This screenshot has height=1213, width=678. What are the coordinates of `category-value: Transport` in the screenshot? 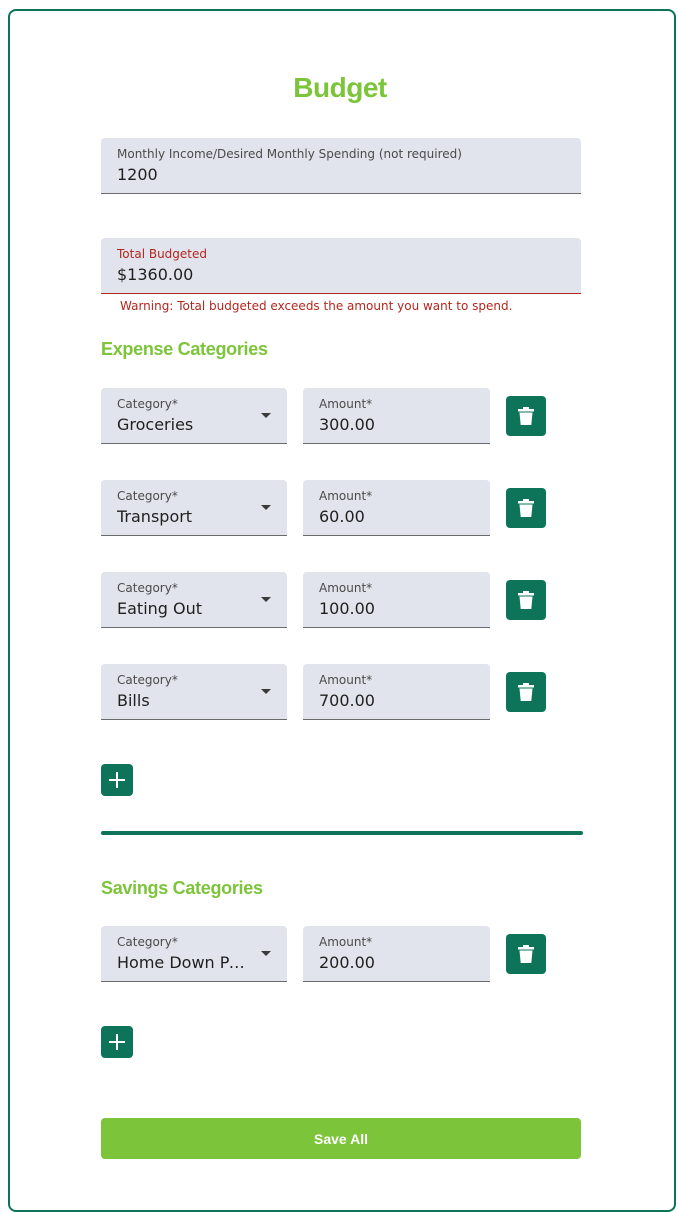 It's located at (155, 516).